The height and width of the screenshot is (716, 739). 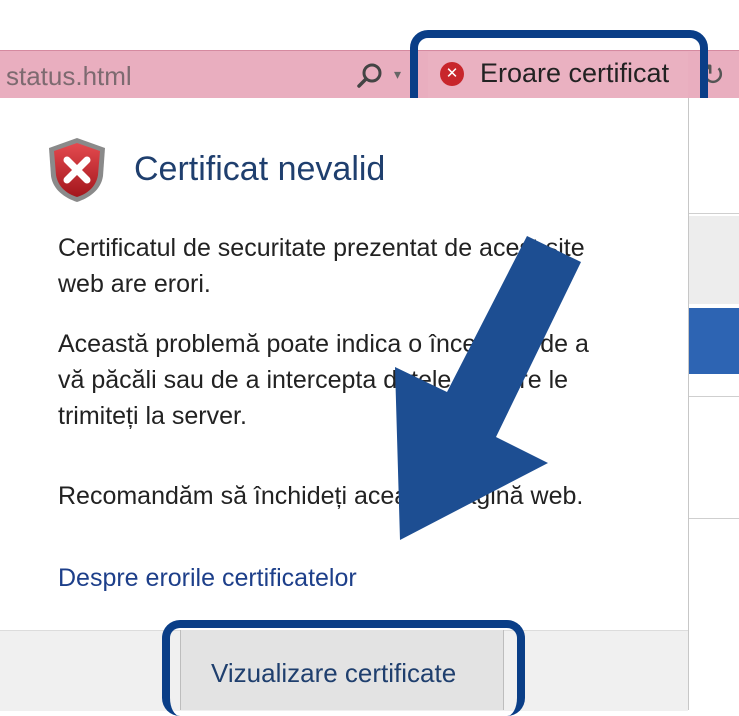 I want to click on url-text: status.html, so click(x=69, y=76).